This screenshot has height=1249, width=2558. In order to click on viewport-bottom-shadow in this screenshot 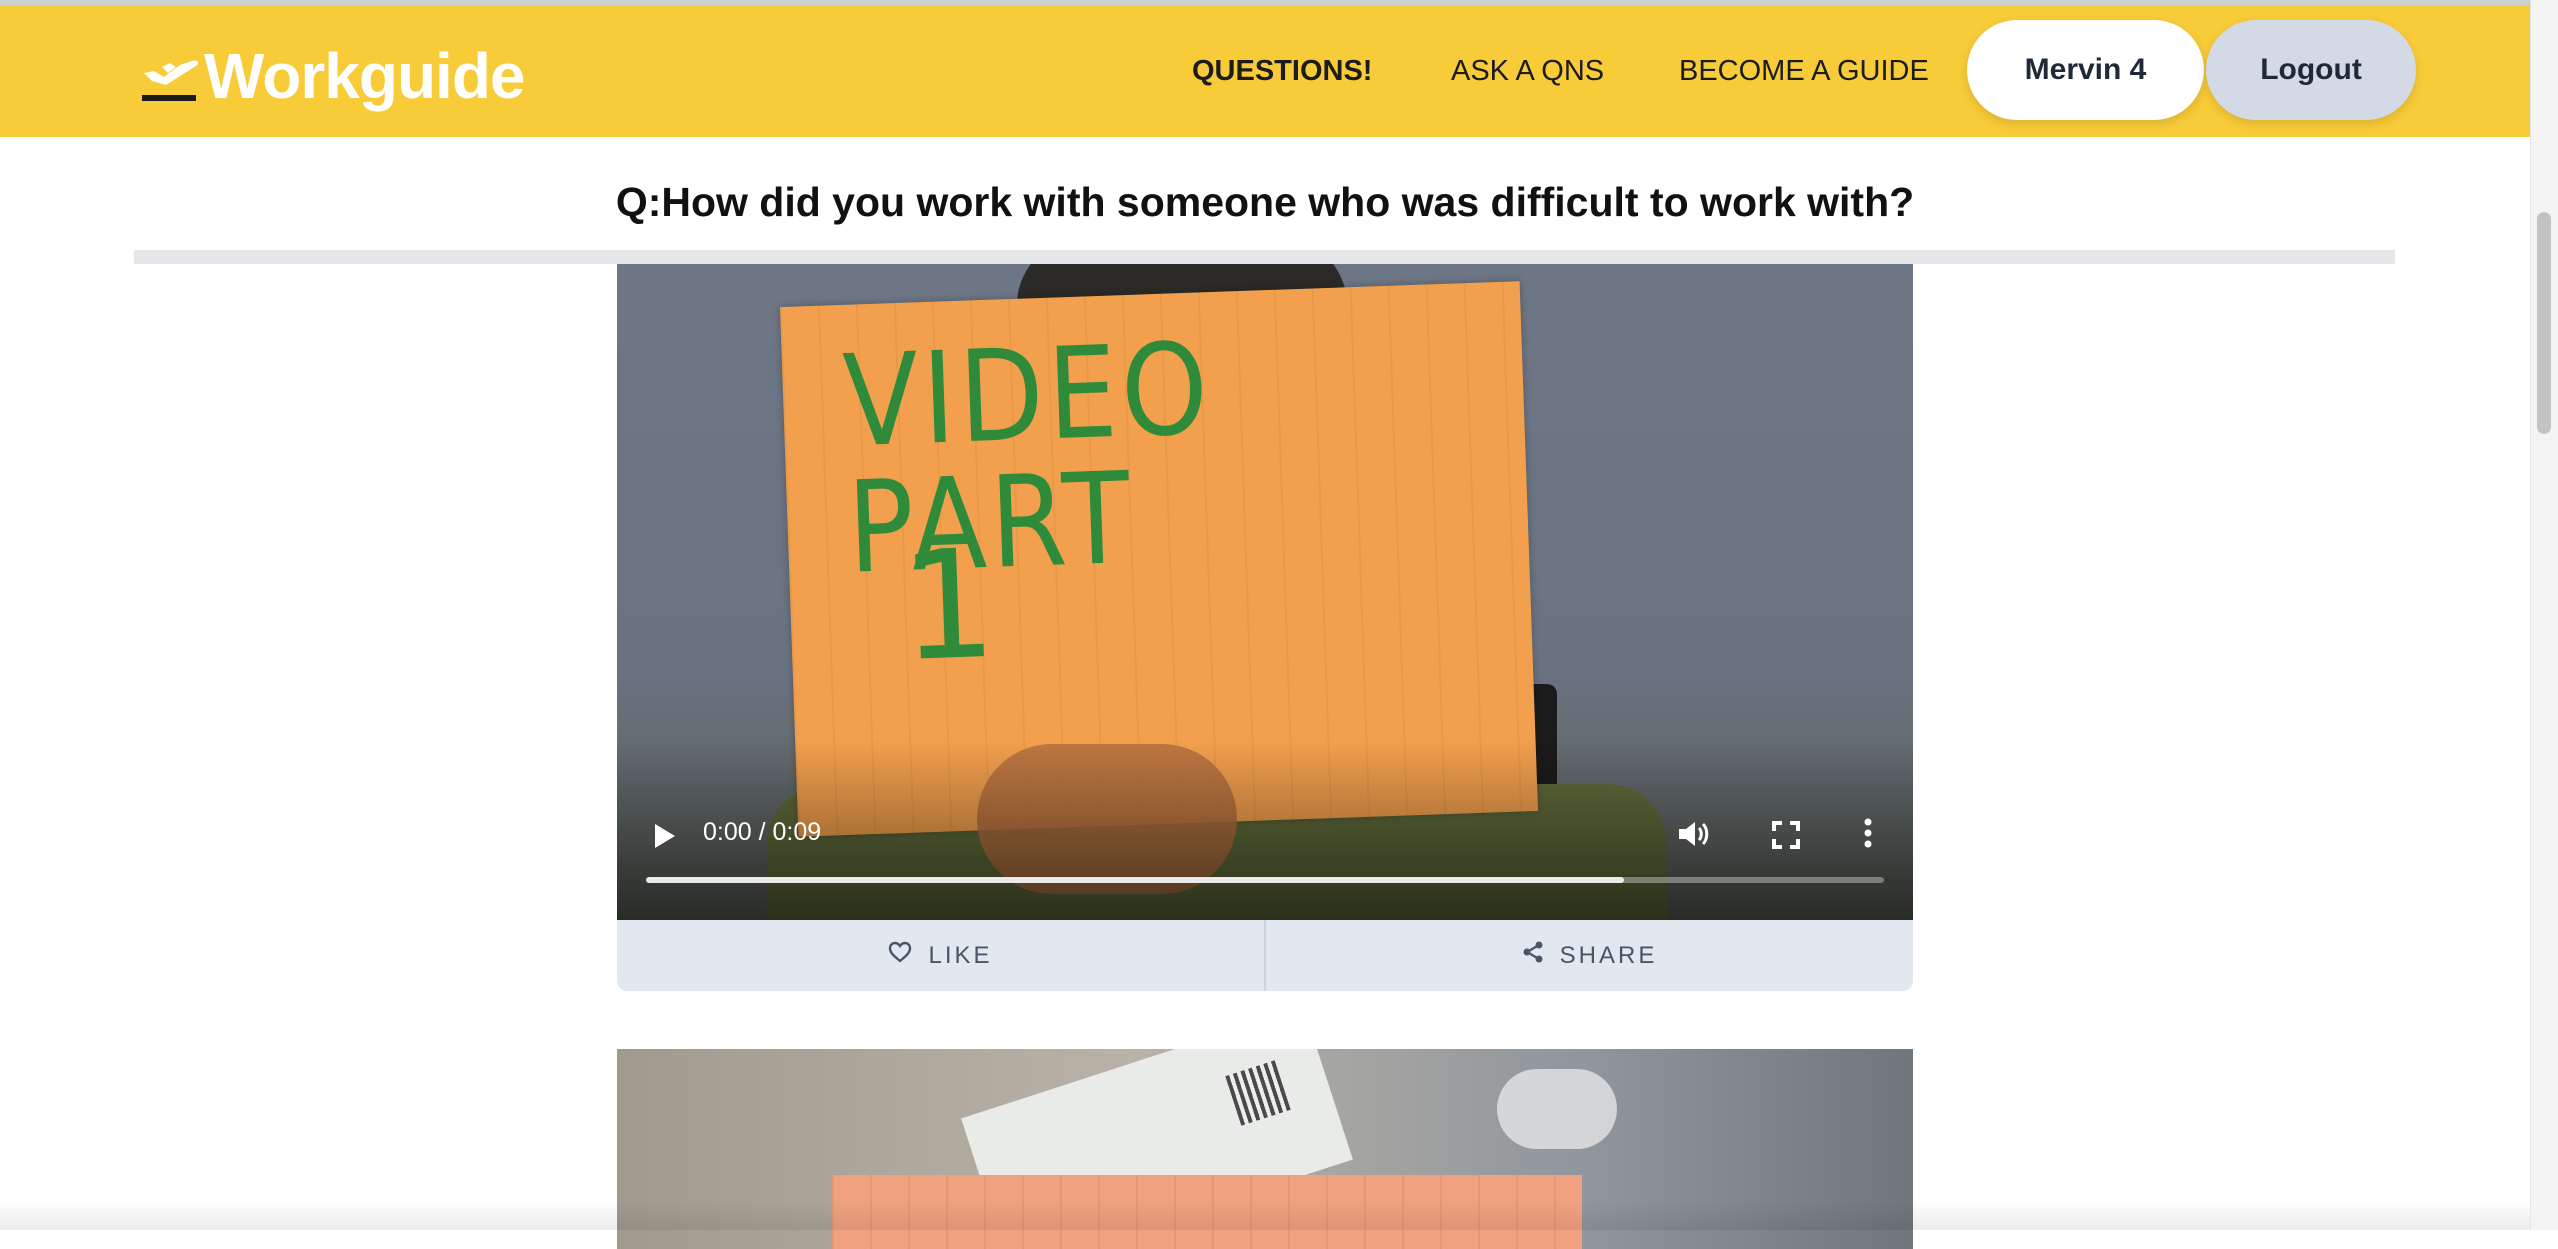, I will do `click(1265, 1215)`.